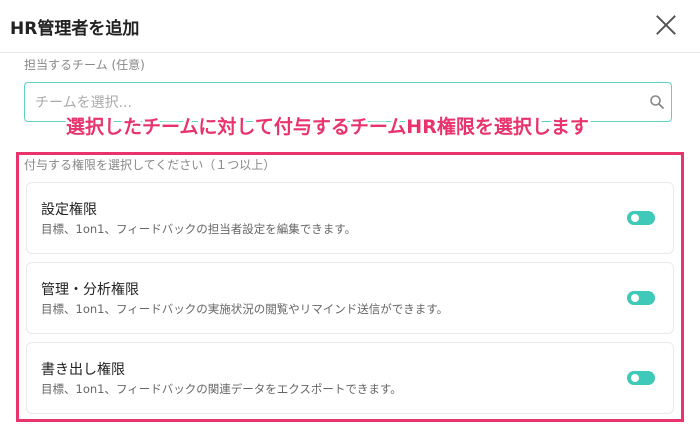  I want to click on permission-description: 目標、1on1、フィードバックの担当者設定を編集できます。, so click(199, 229).